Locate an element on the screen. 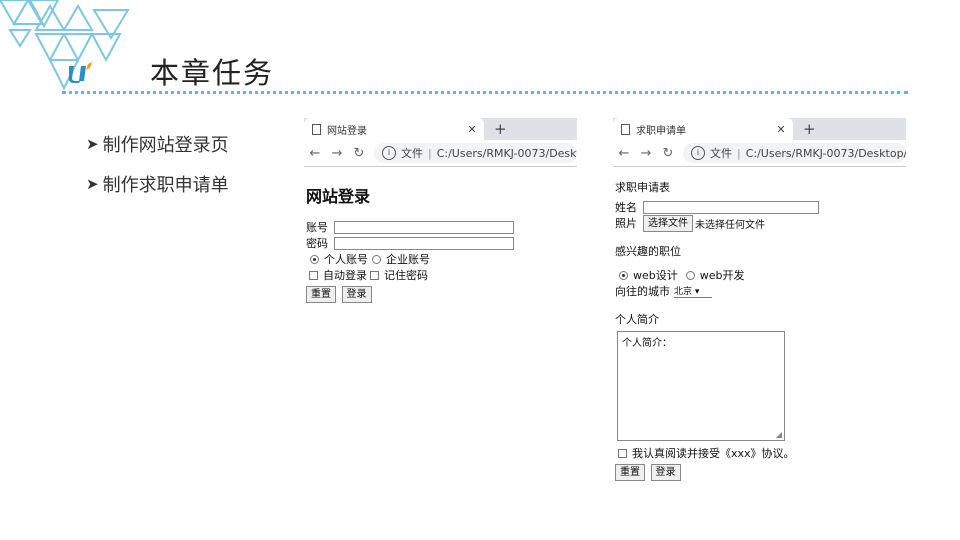 The width and height of the screenshot is (960, 540). account-row: 账号 is located at coordinates (440, 227).